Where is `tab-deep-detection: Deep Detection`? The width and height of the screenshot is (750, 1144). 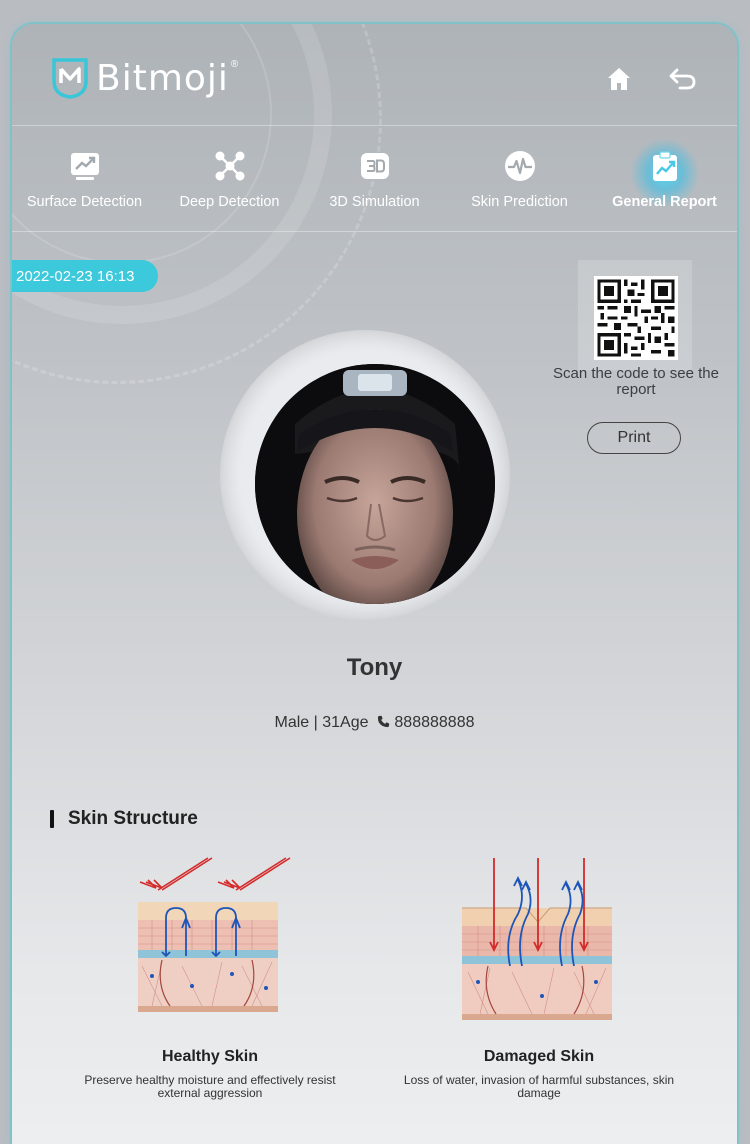
tab-deep-detection: Deep Detection is located at coordinates (229, 178).